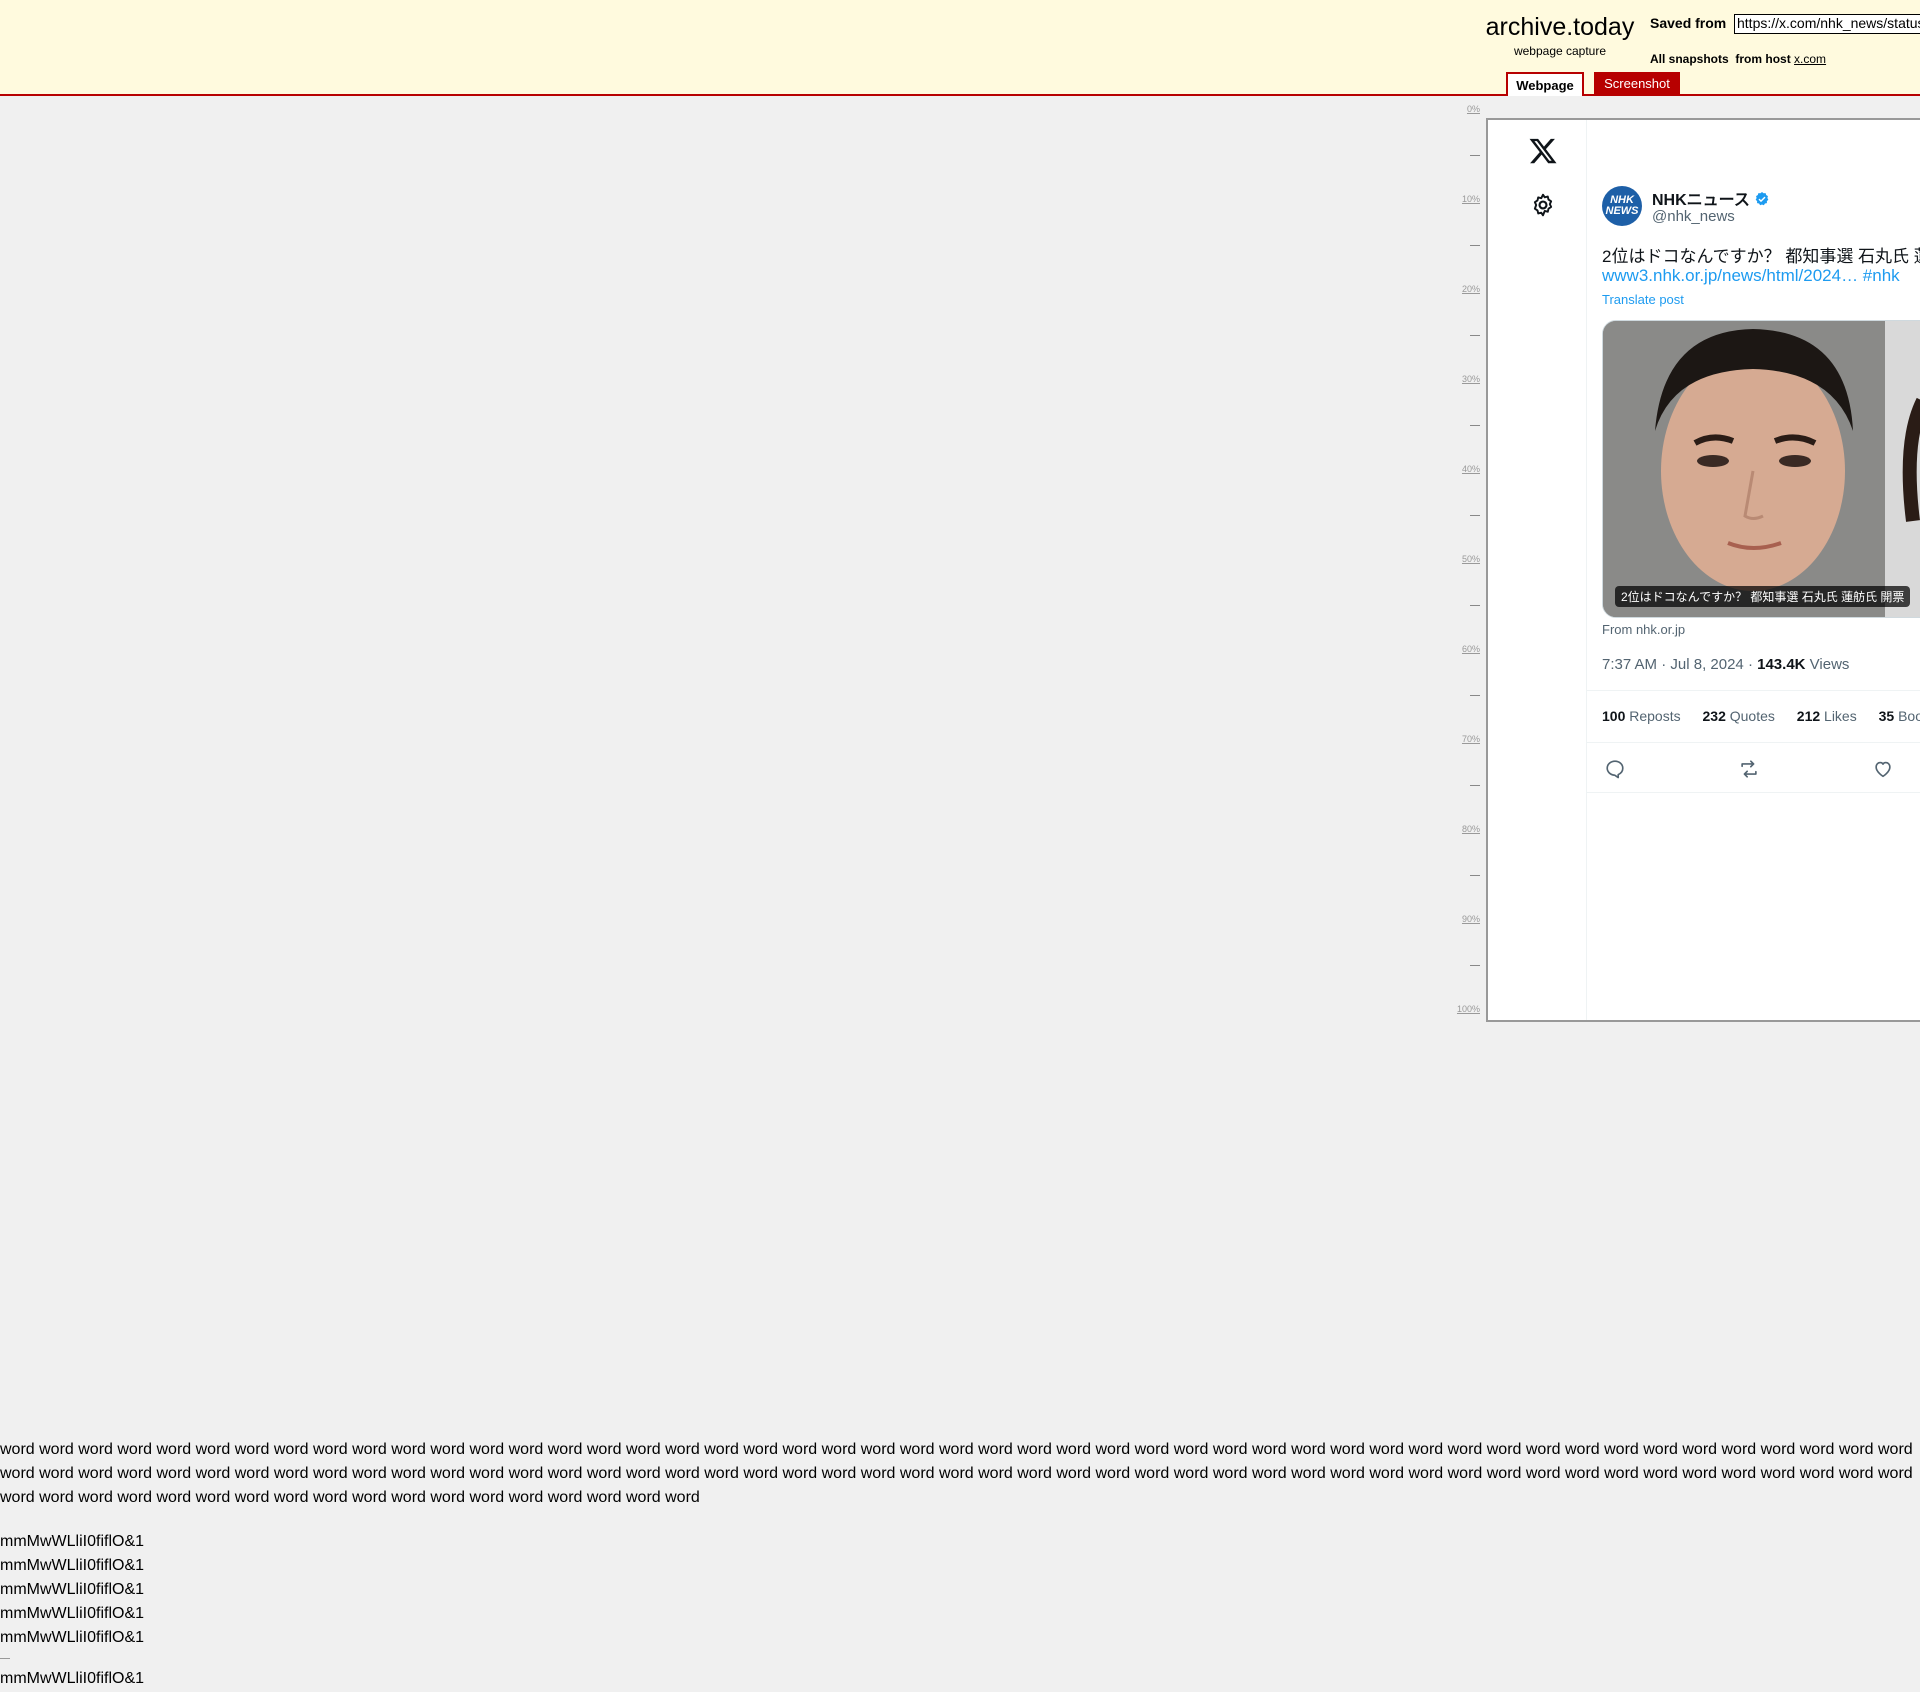  I want to click on bookmarks-label: Boo, so click(1909, 716).